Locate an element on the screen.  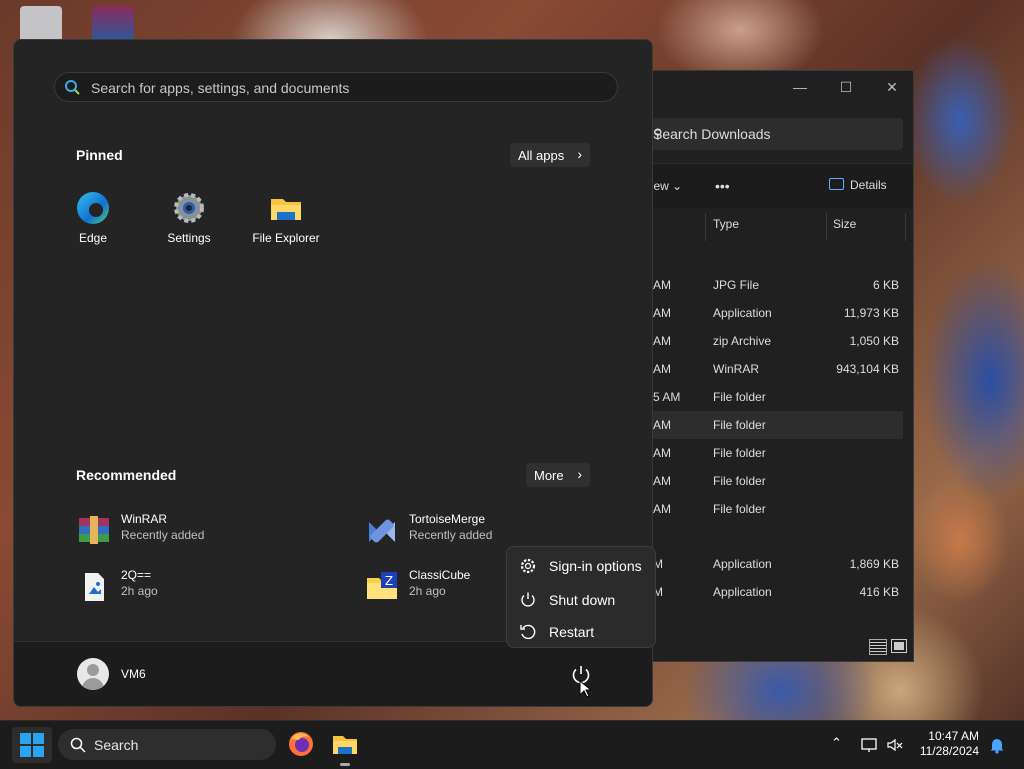
sign-in-options-item: Sign-in options is located at coordinates (581, 566).